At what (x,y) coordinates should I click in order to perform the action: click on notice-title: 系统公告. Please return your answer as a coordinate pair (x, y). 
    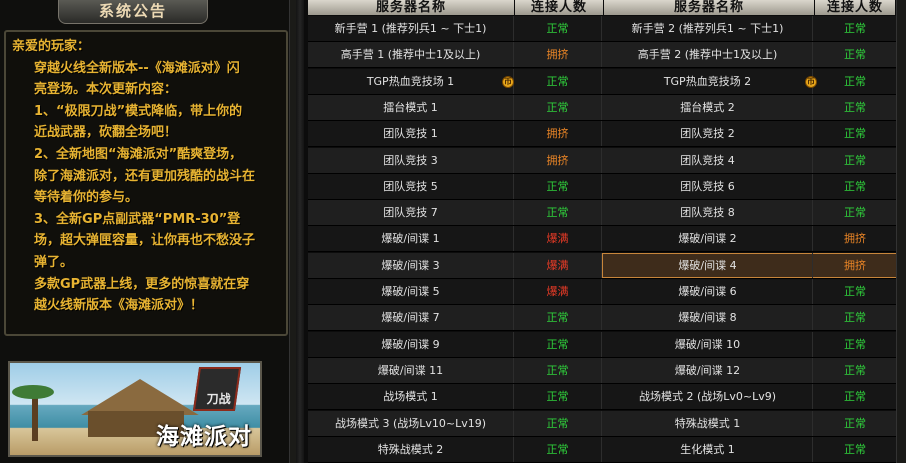
    Looking at the image, I should click on (133, 12).